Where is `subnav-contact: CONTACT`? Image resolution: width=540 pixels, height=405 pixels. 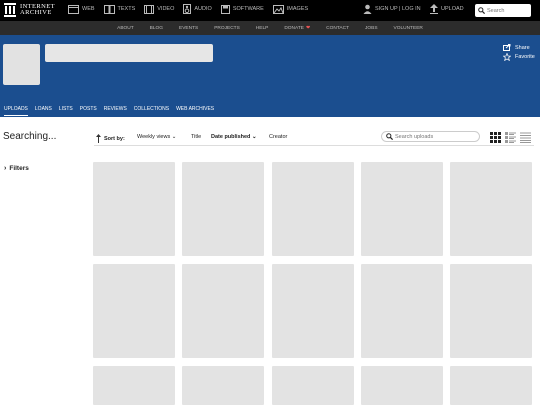 subnav-contact: CONTACT is located at coordinates (337, 28).